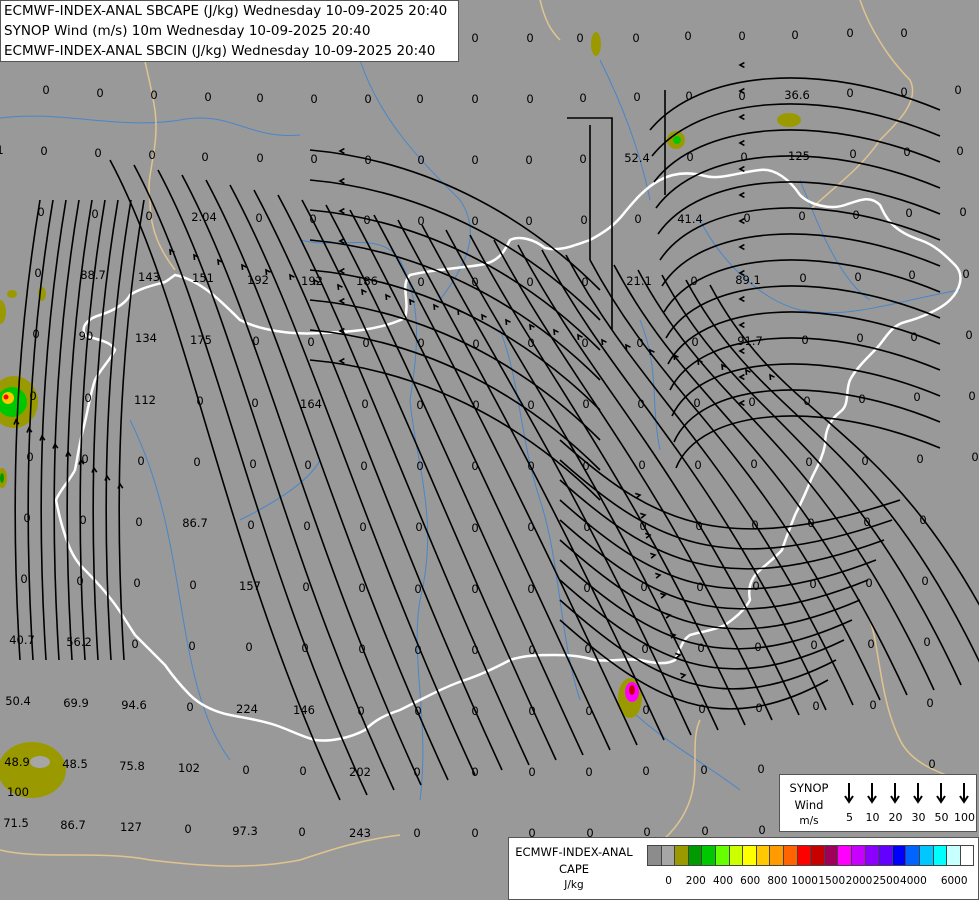  I want to click on synop-legend-item: 30, so click(918, 803).